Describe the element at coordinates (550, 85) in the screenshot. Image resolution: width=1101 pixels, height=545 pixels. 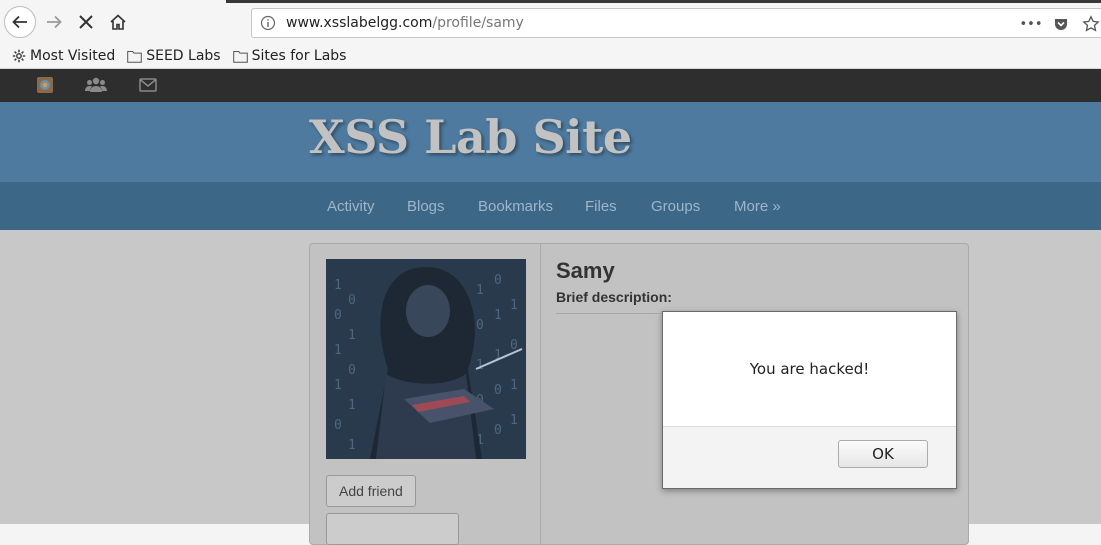
I see `site-topbar` at that location.